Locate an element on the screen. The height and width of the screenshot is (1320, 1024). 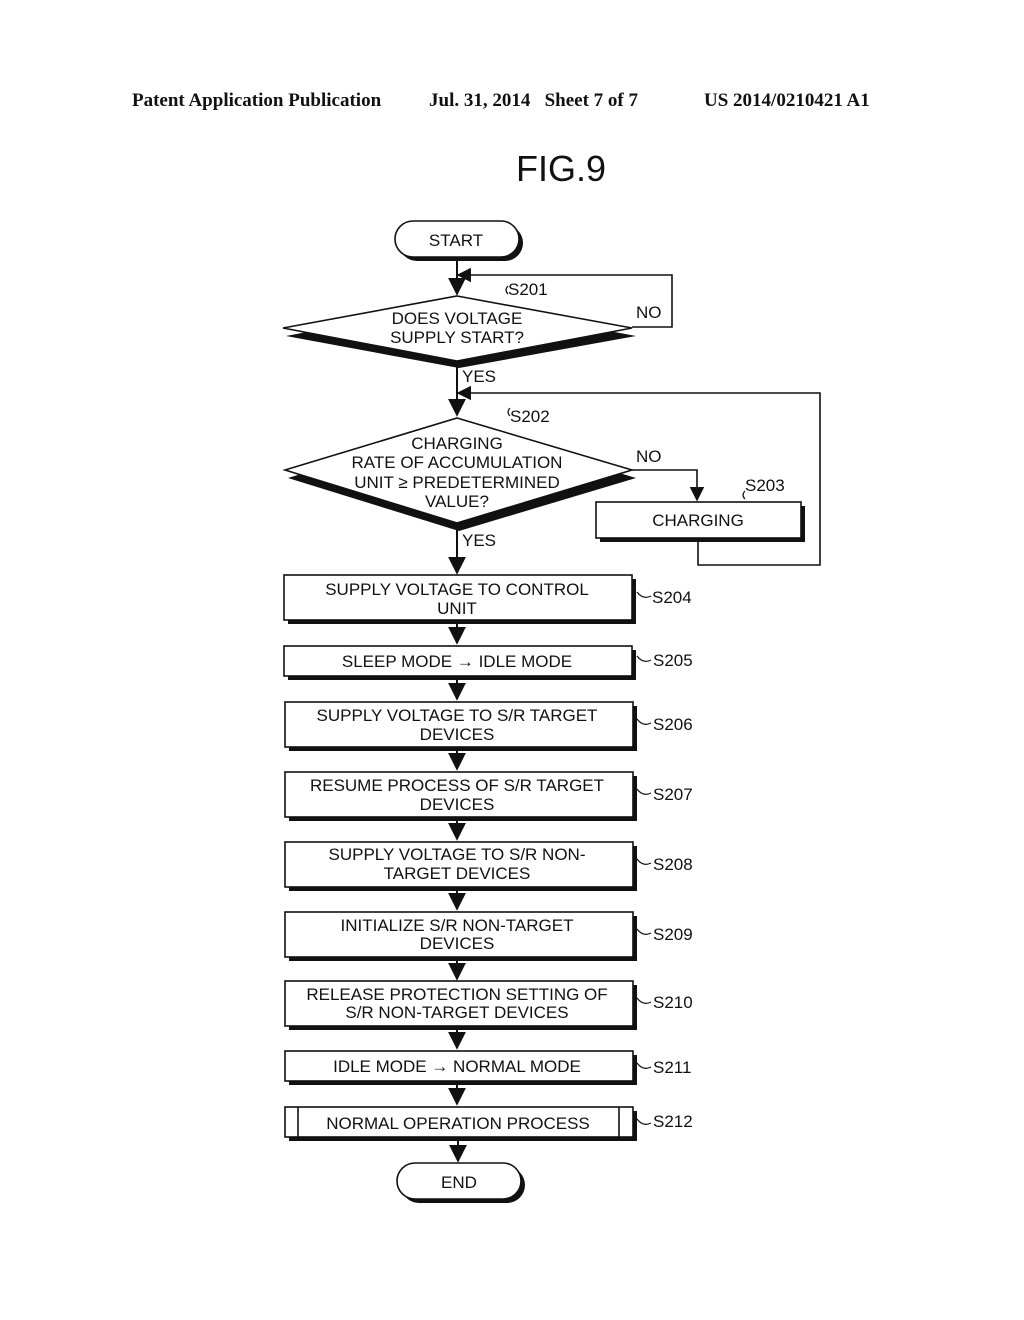
process-s203: CHARGING is located at coordinates (700, 521).